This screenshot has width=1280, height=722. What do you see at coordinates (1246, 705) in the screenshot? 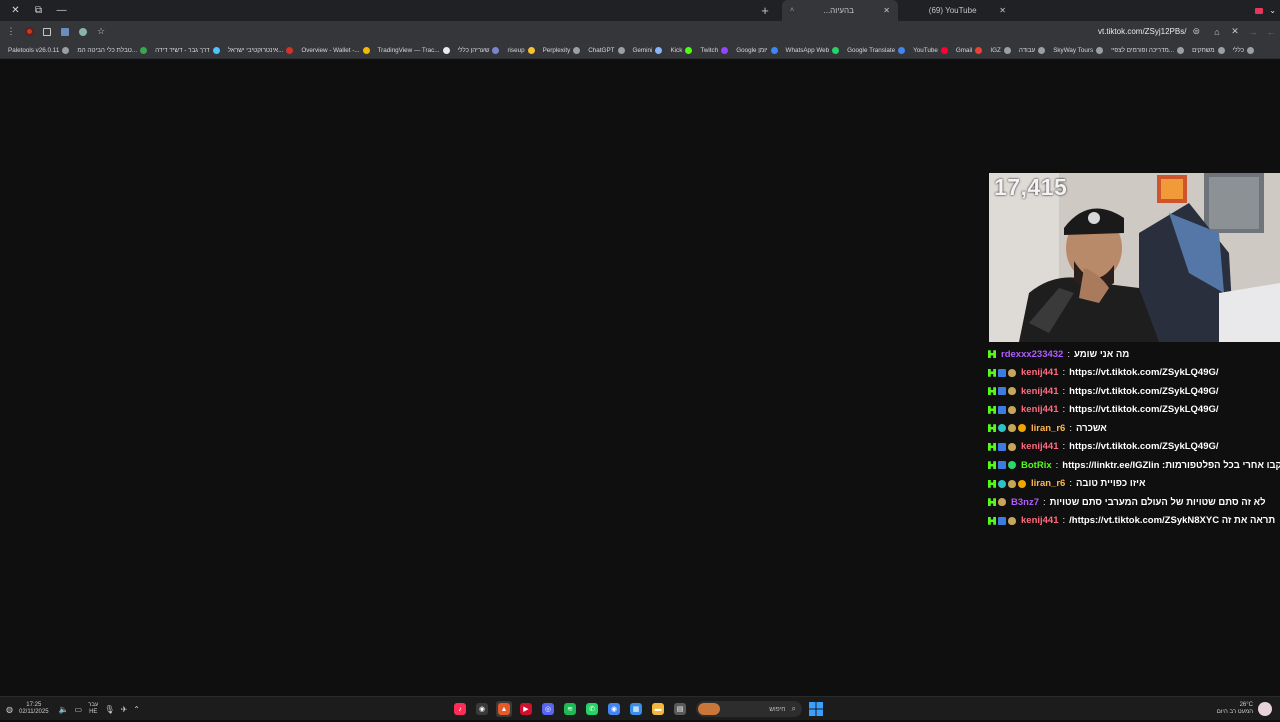
I see `weather-temp: 26°C` at bounding box center [1246, 705].